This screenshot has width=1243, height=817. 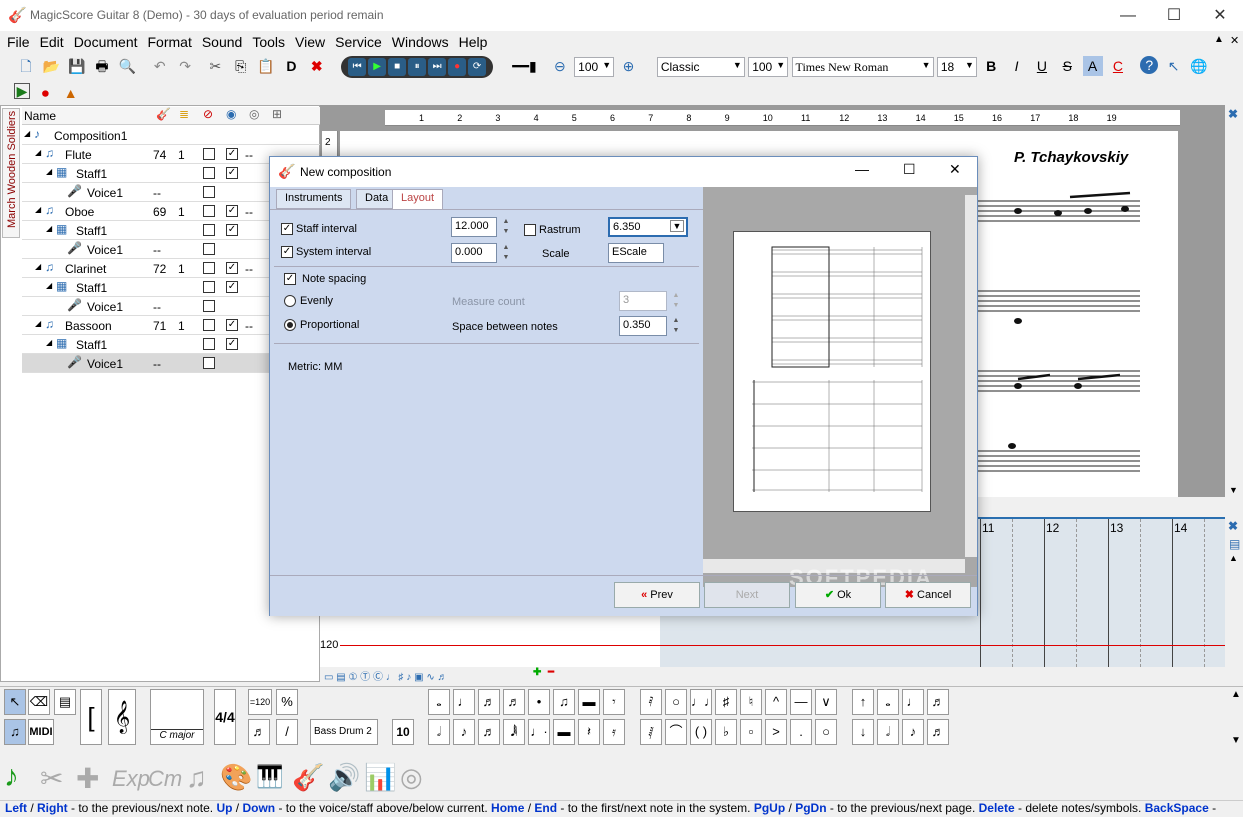 I want to click on play-icon: ▶, so click(x=377, y=67).